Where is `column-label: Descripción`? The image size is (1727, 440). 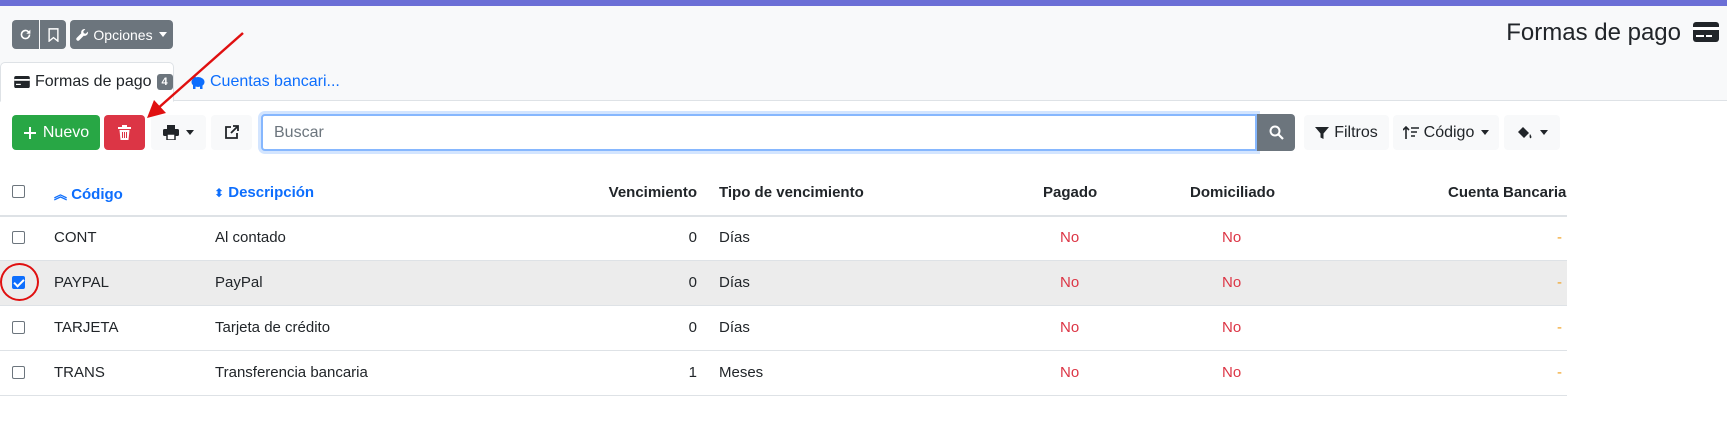 column-label: Descripción is located at coordinates (271, 192).